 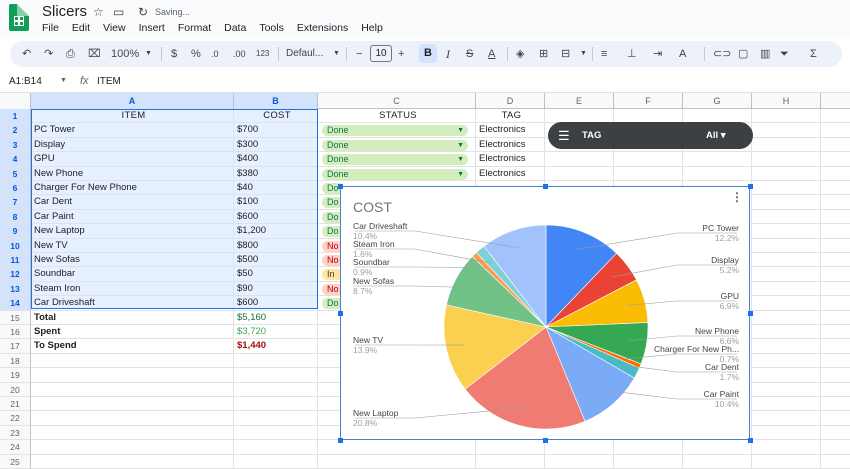 I want to click on summary-label: To Spend, so click(x=132, y=346).